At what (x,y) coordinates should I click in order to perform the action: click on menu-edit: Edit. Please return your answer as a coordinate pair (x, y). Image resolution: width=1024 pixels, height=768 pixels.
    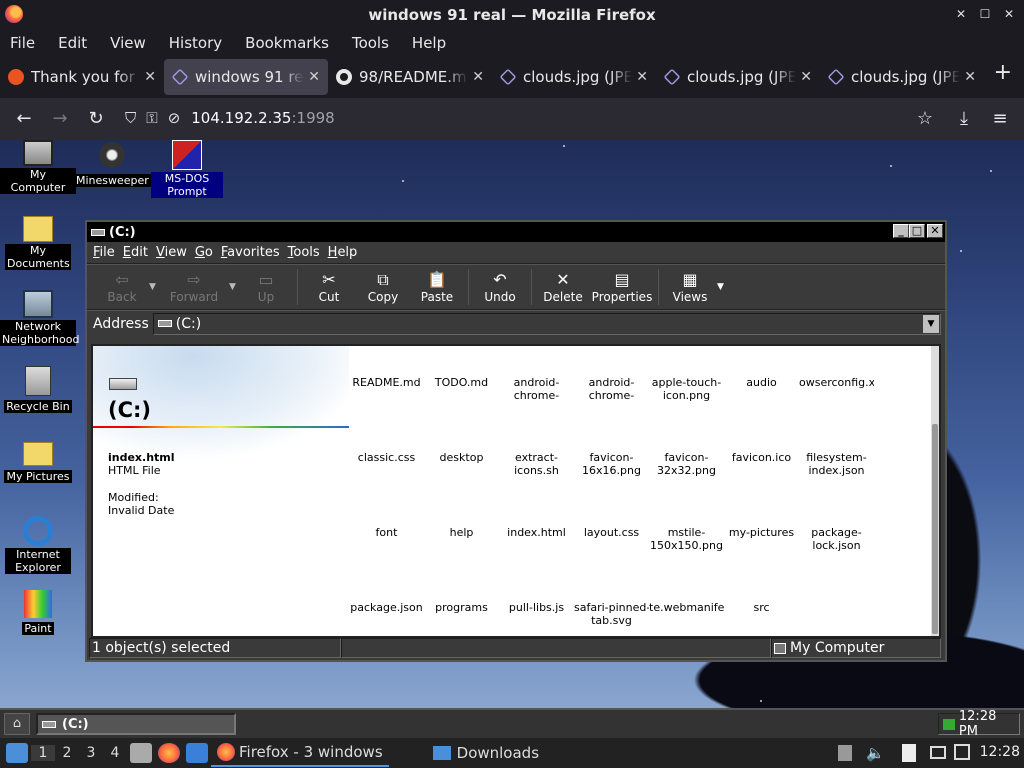
    Looking at the image, I should click on (72, 43).